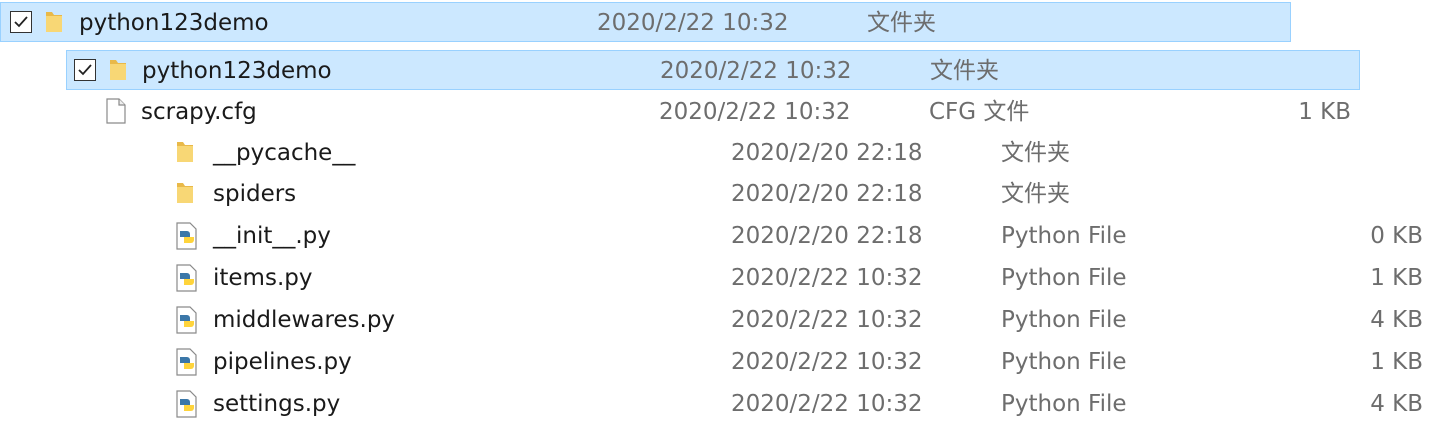 This screenshot has height=427, width=1435. Describe the element at coordinates (199, 112) in the screenshot. I see `file-name: scrapy.cfg` at that location.